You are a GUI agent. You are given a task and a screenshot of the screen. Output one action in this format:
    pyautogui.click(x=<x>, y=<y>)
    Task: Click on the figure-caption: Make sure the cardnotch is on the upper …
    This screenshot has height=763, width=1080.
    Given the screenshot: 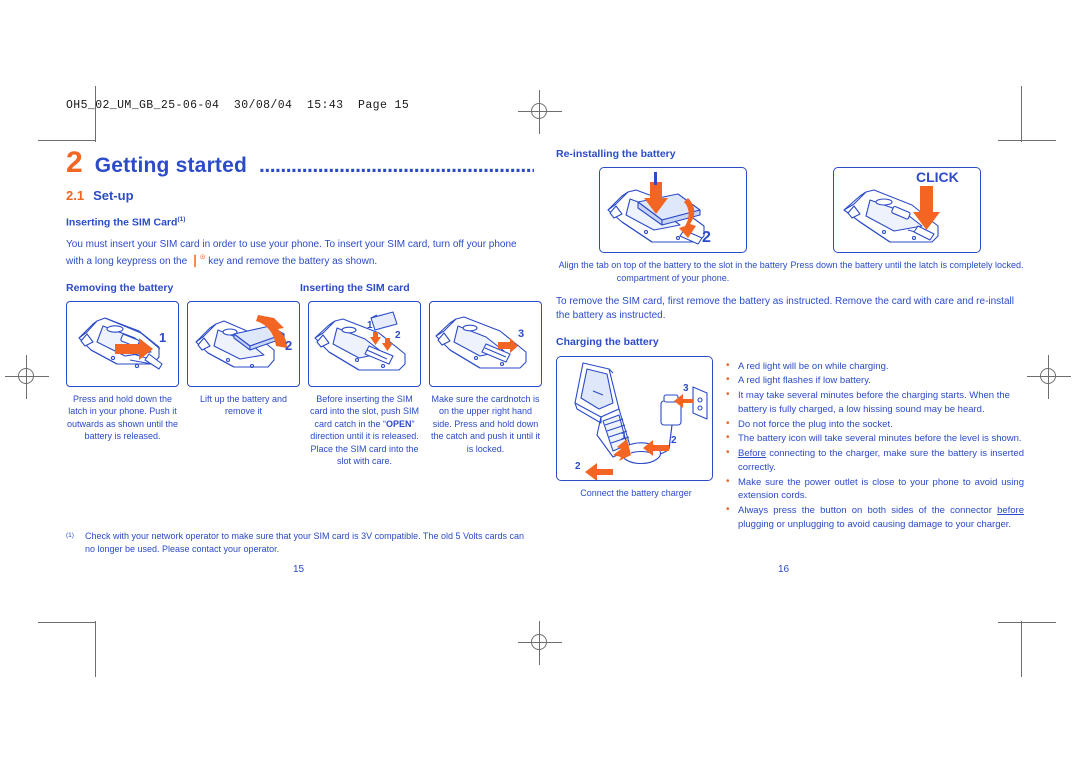 What is the action you would take?
    pyautogui.click(x=485, y=423)
    